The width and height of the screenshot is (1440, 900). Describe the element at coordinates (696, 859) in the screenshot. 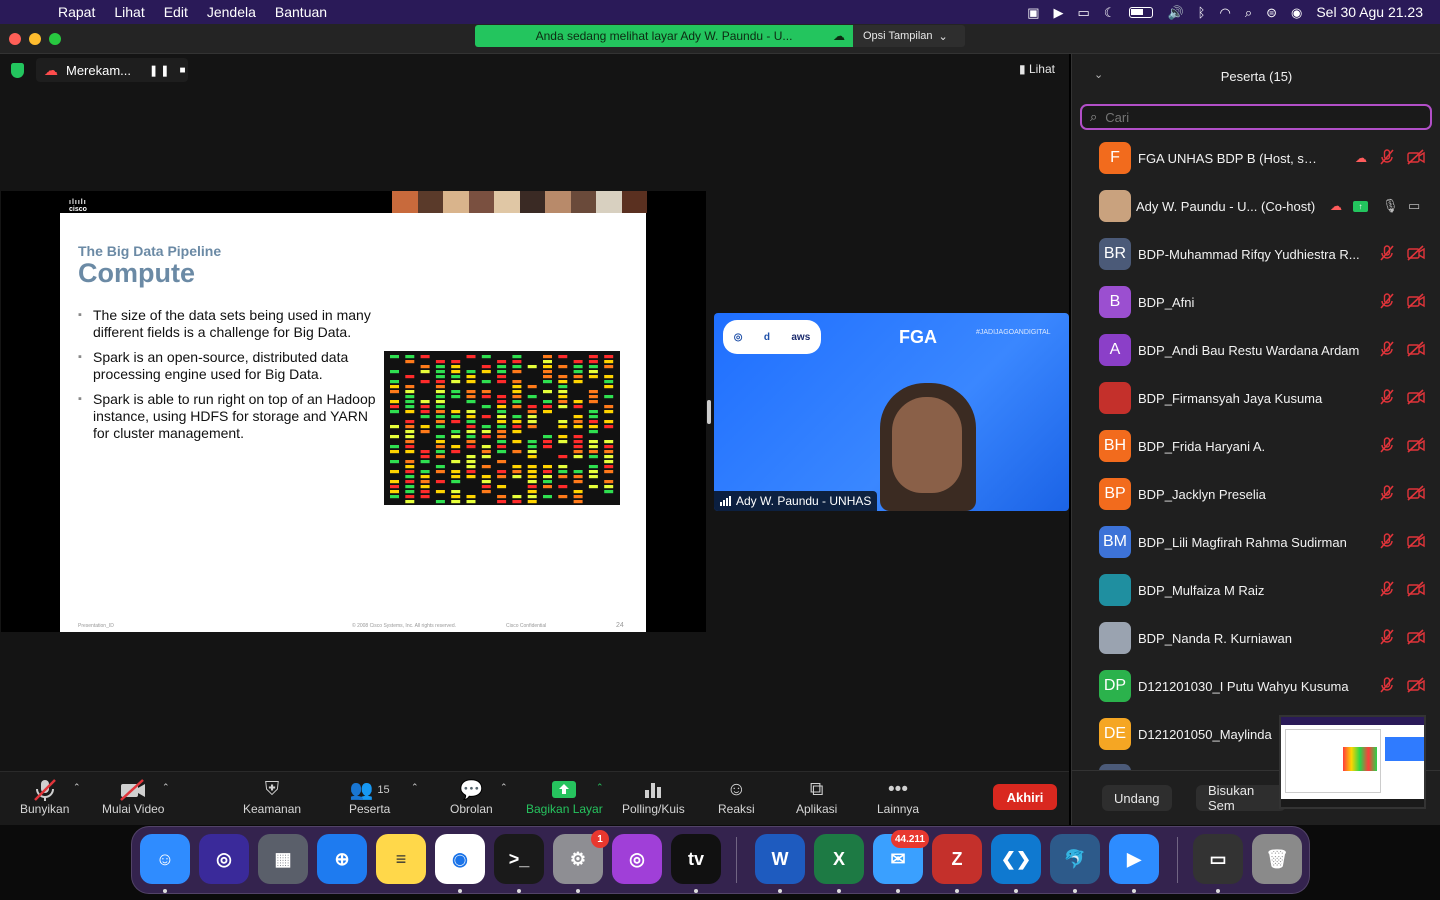

I see `dock-tv-icon: tv` at that location.